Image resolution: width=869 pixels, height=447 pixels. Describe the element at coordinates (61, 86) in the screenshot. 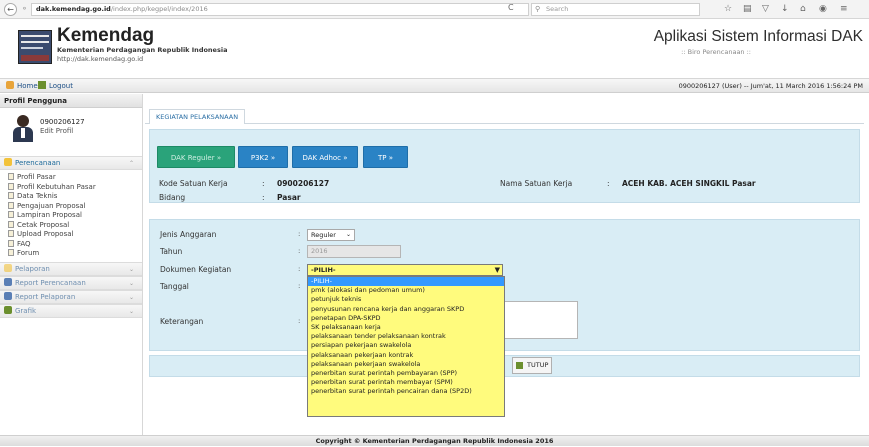

I see `logout-label: Logout` at that location.